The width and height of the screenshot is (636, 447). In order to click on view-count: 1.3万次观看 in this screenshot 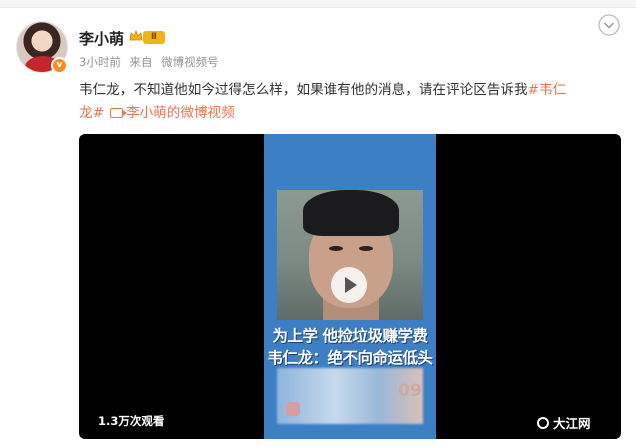, I will do `click(131, 421)`.